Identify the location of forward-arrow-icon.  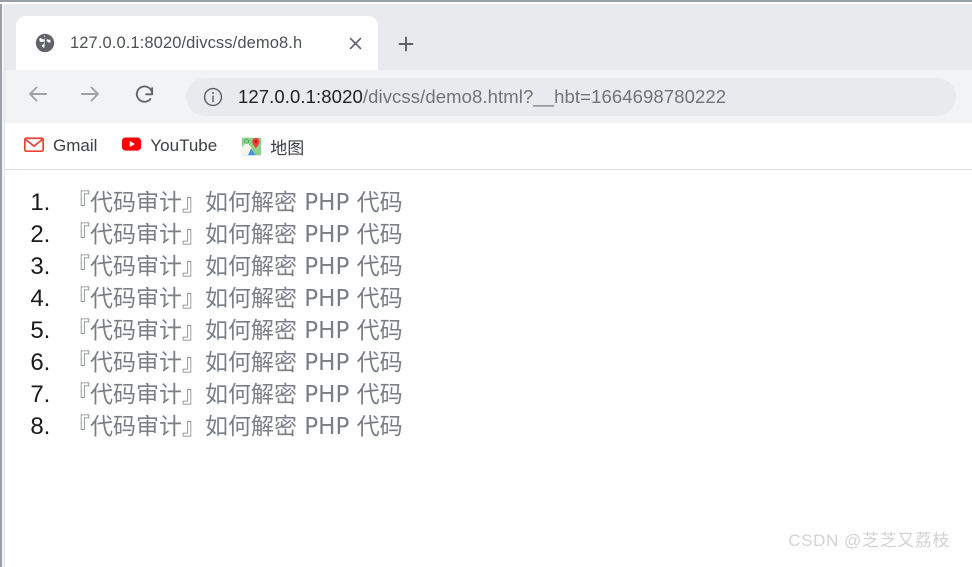
(90, 96).